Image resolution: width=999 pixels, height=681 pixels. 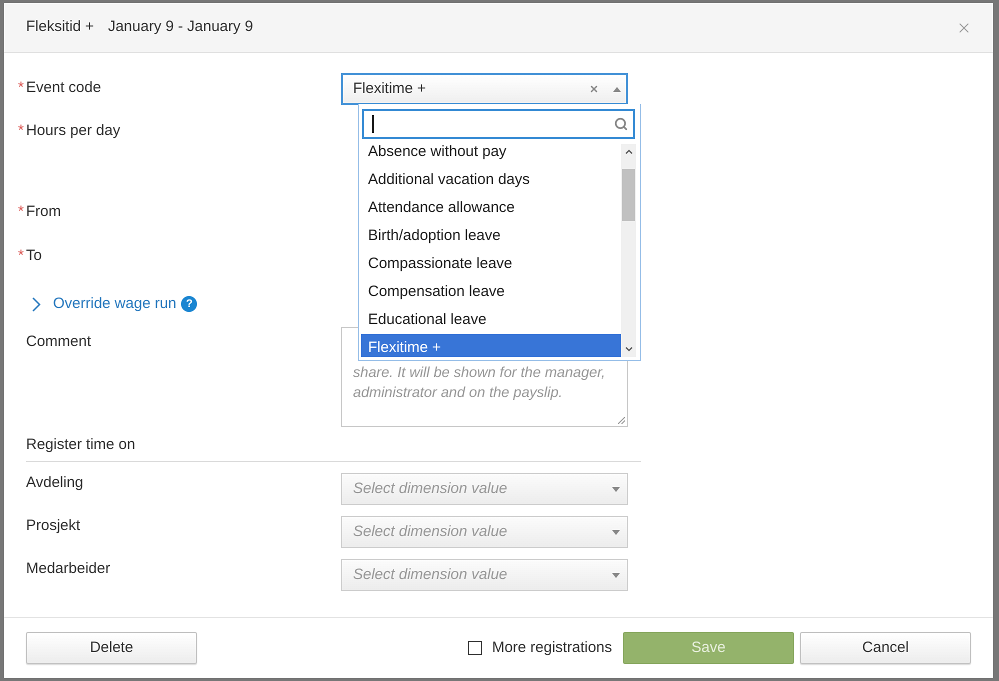 What do you see at coordinates (68, 569) in the screenshot?
I see `field-label: Medarbeider` at bounding box center [68, 569].